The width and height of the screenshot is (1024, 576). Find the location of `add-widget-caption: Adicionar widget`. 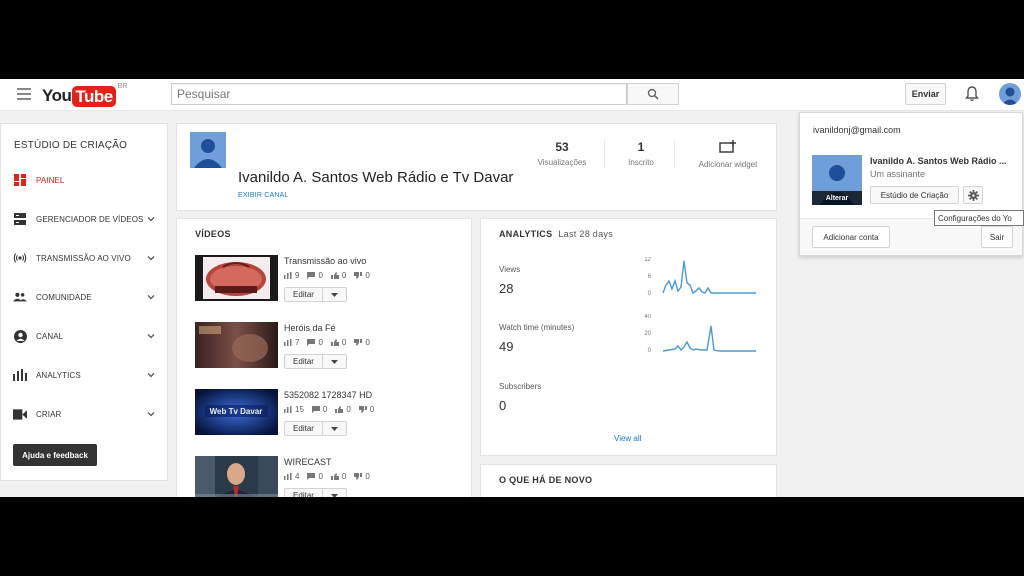

add-widget-caption: Adicionar widget is located at coordinates (728, 164).